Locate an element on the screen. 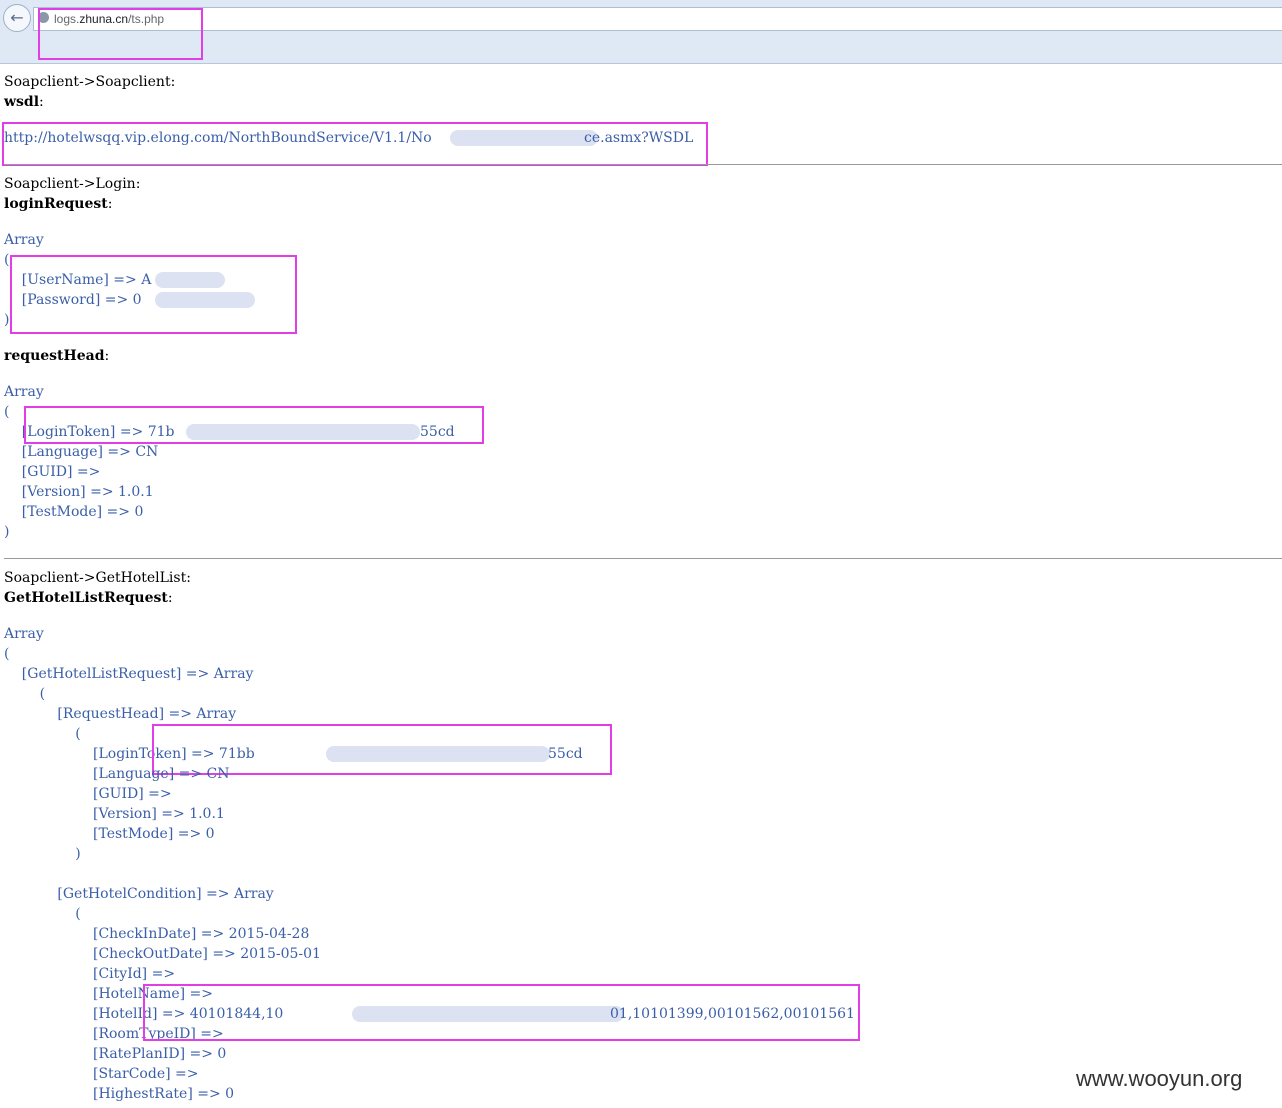 The height and width of the screenshot is (1108, 1282). highlight-box-credentials is located at coordinates (153, 294).